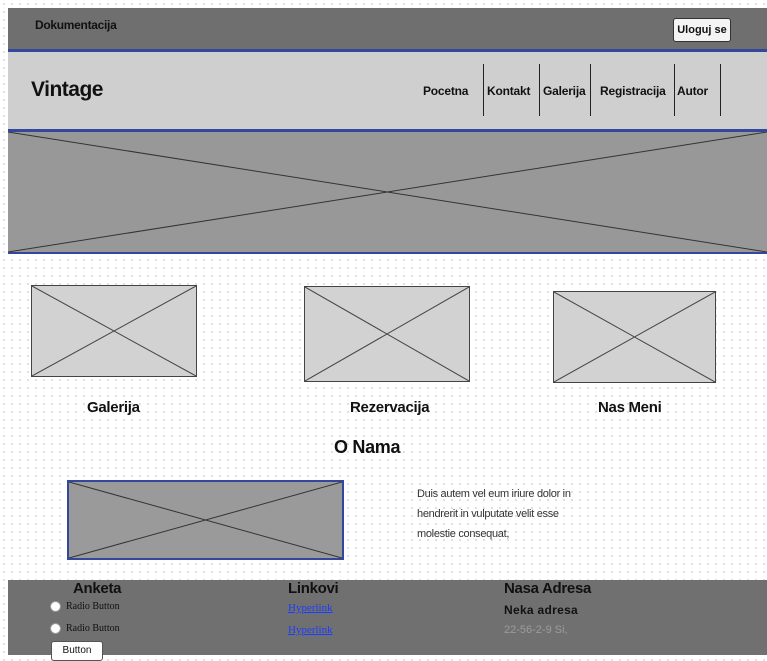 Image resolution: width=767 pixels, height=661 pixels. Describe the element at coordinates (367, 447) in the screenshot. I see `about-title: O Nama` at that location.